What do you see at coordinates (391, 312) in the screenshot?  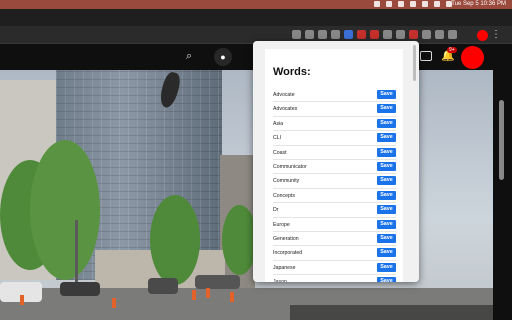 I see `video-car-dashboard` at bounding box center [391, 312].